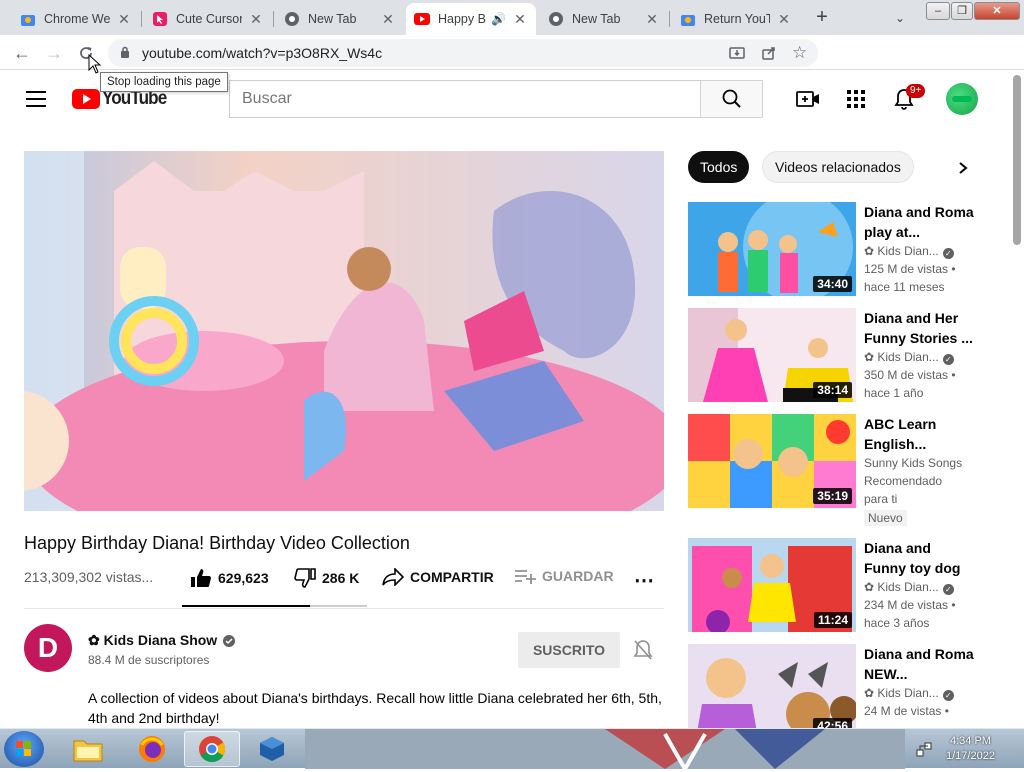  I want to click on taskbar-chrome, so click(212, 749).